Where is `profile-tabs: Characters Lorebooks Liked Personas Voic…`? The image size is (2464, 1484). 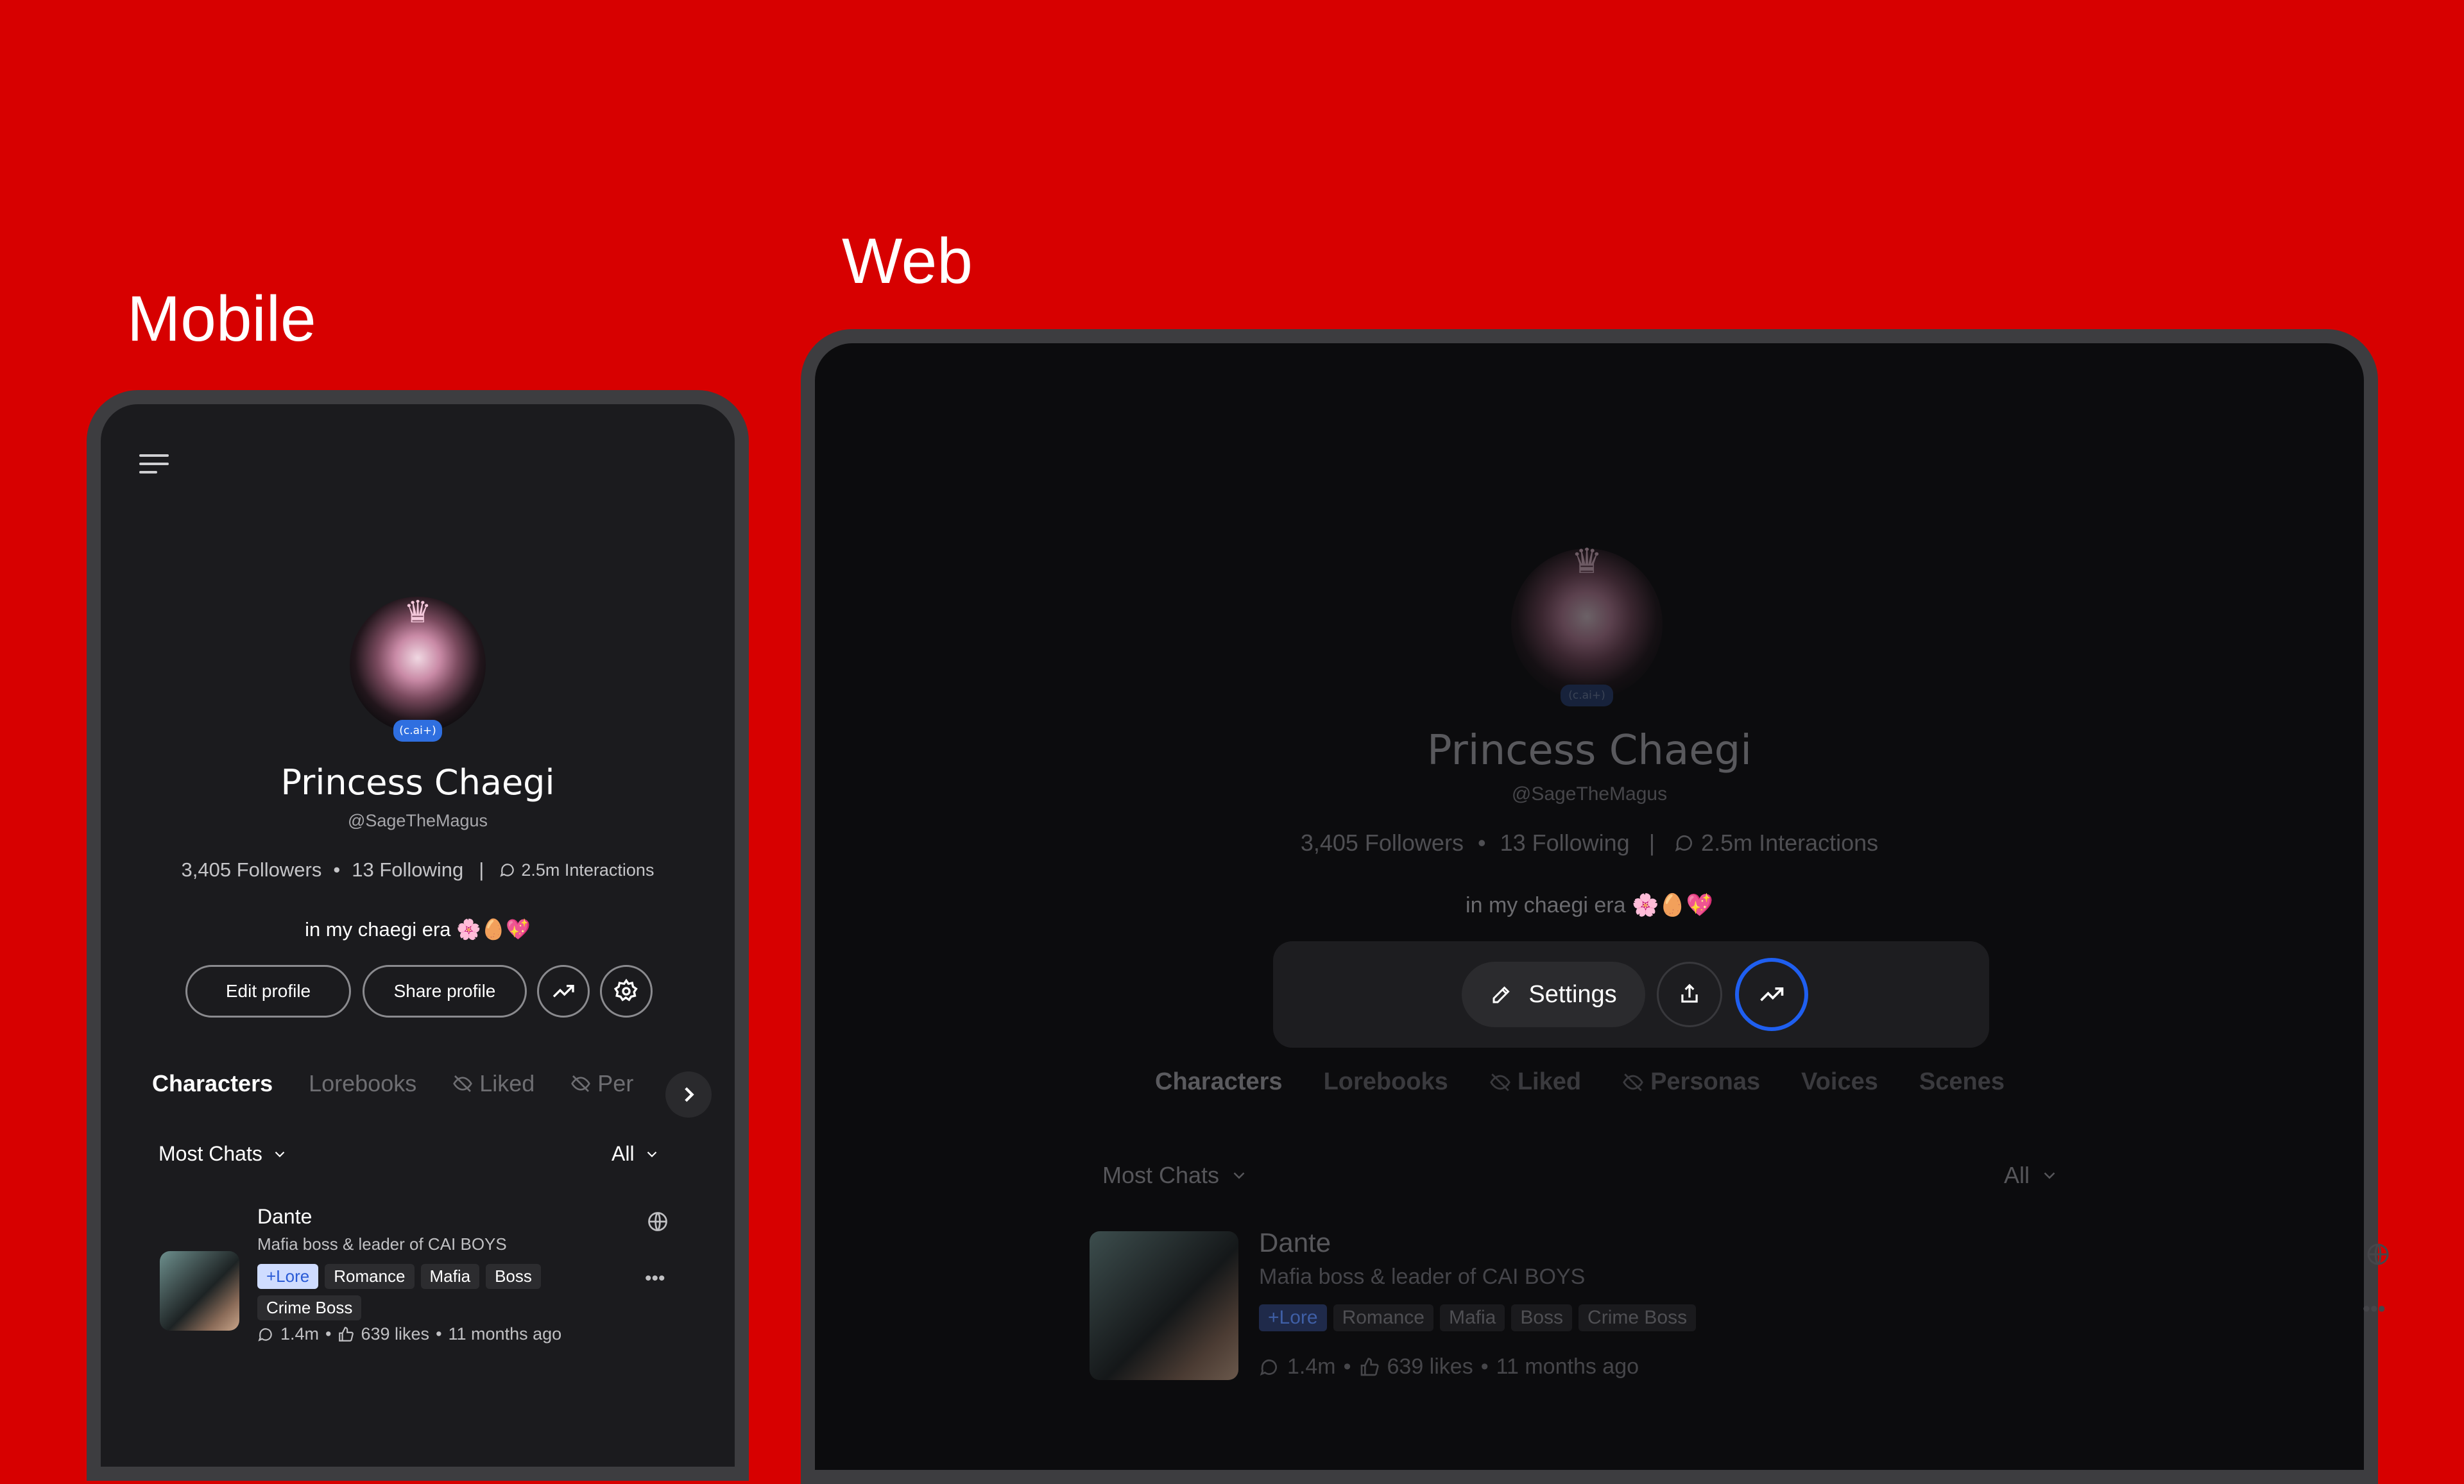 profile-tabs: Characters Lorebooks Liked Personas Voic… is located at coordinates (1580, 1082).